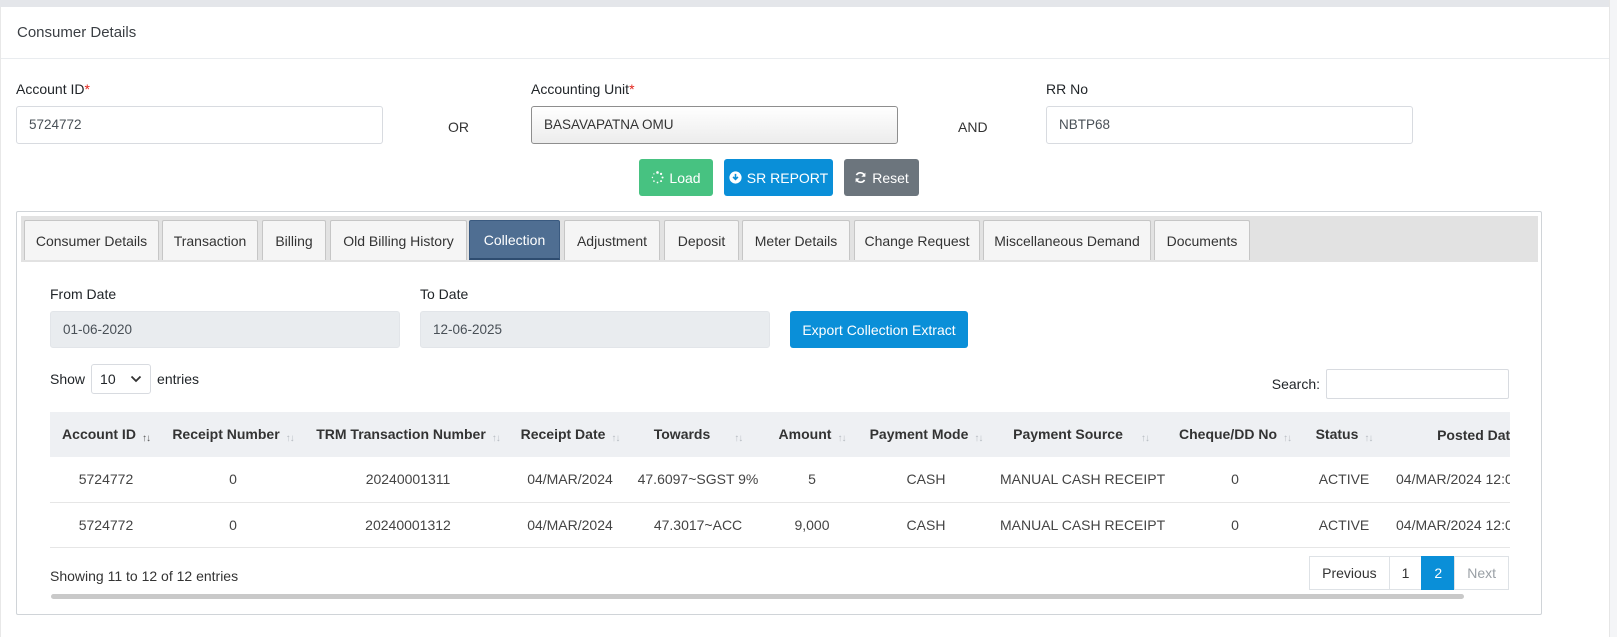 This screenshot has width=1617, height=637. What do you see at coordinates (812, 434) in the screenshot?
I see `column-header: Amount ↑↓` at bounding box center [812, 434].